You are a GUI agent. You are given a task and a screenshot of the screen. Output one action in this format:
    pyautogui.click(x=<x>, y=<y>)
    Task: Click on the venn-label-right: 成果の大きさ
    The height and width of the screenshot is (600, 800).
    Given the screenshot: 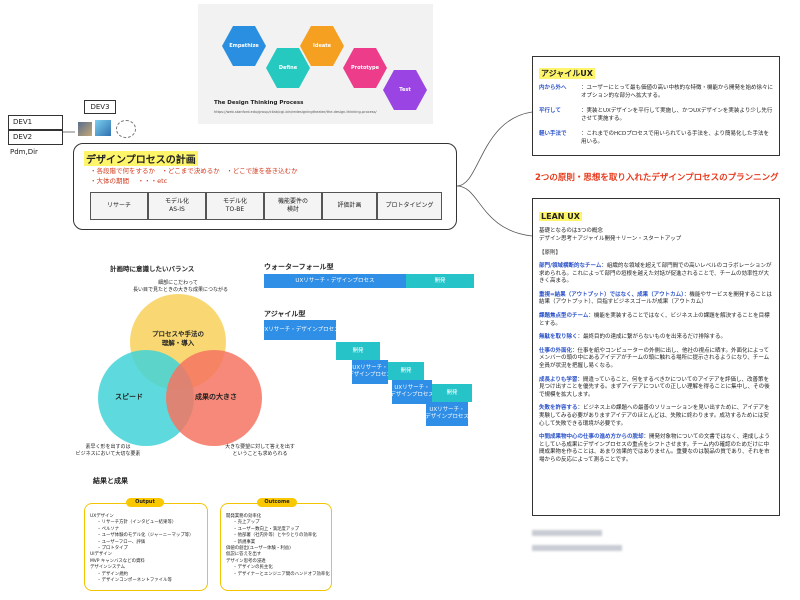 What is the action you would take?
    pyautogui.click(x=216, y=397)
    